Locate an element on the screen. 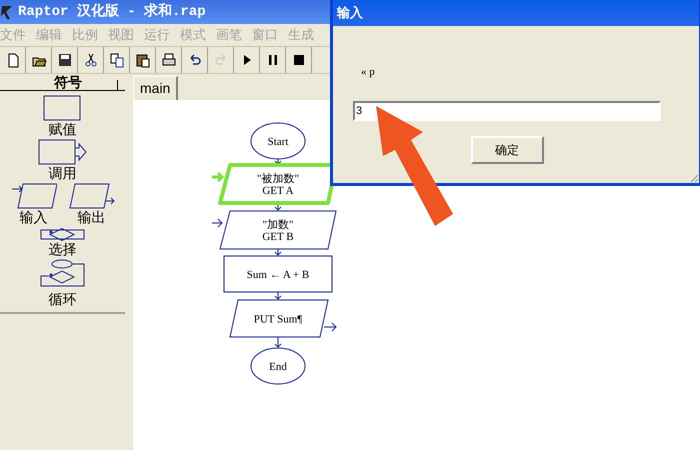  tab: main is located at coordinates (155, 88).